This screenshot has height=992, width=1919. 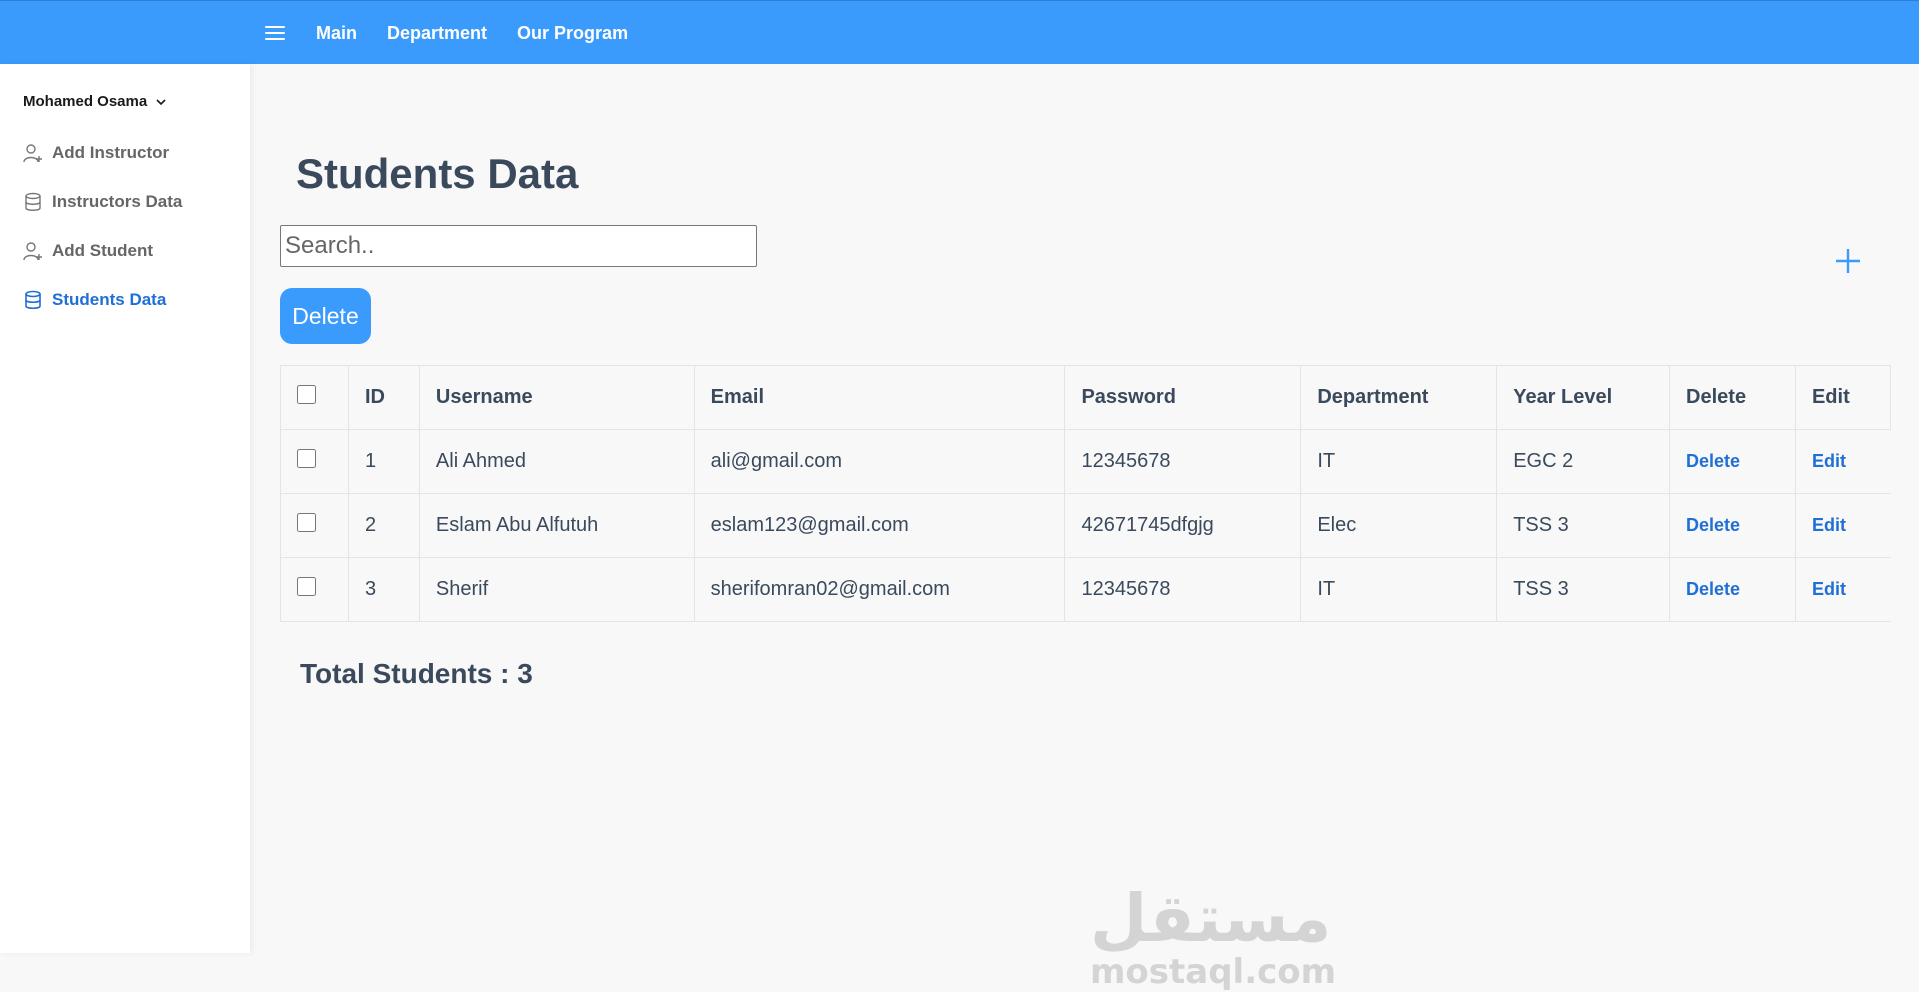 What do you see at coordinates (1182, 525) in the screenshot?
I see `cell-password: 42671745dfgjg` at bounding box center [1182, 525].